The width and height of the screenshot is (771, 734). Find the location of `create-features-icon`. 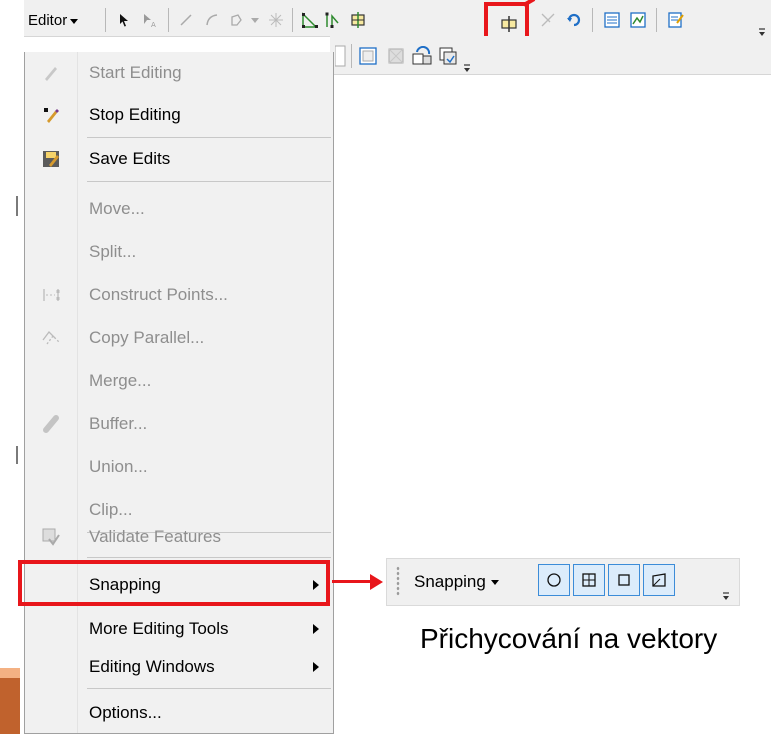

create-features-icon is located at coordinates (676, 20).